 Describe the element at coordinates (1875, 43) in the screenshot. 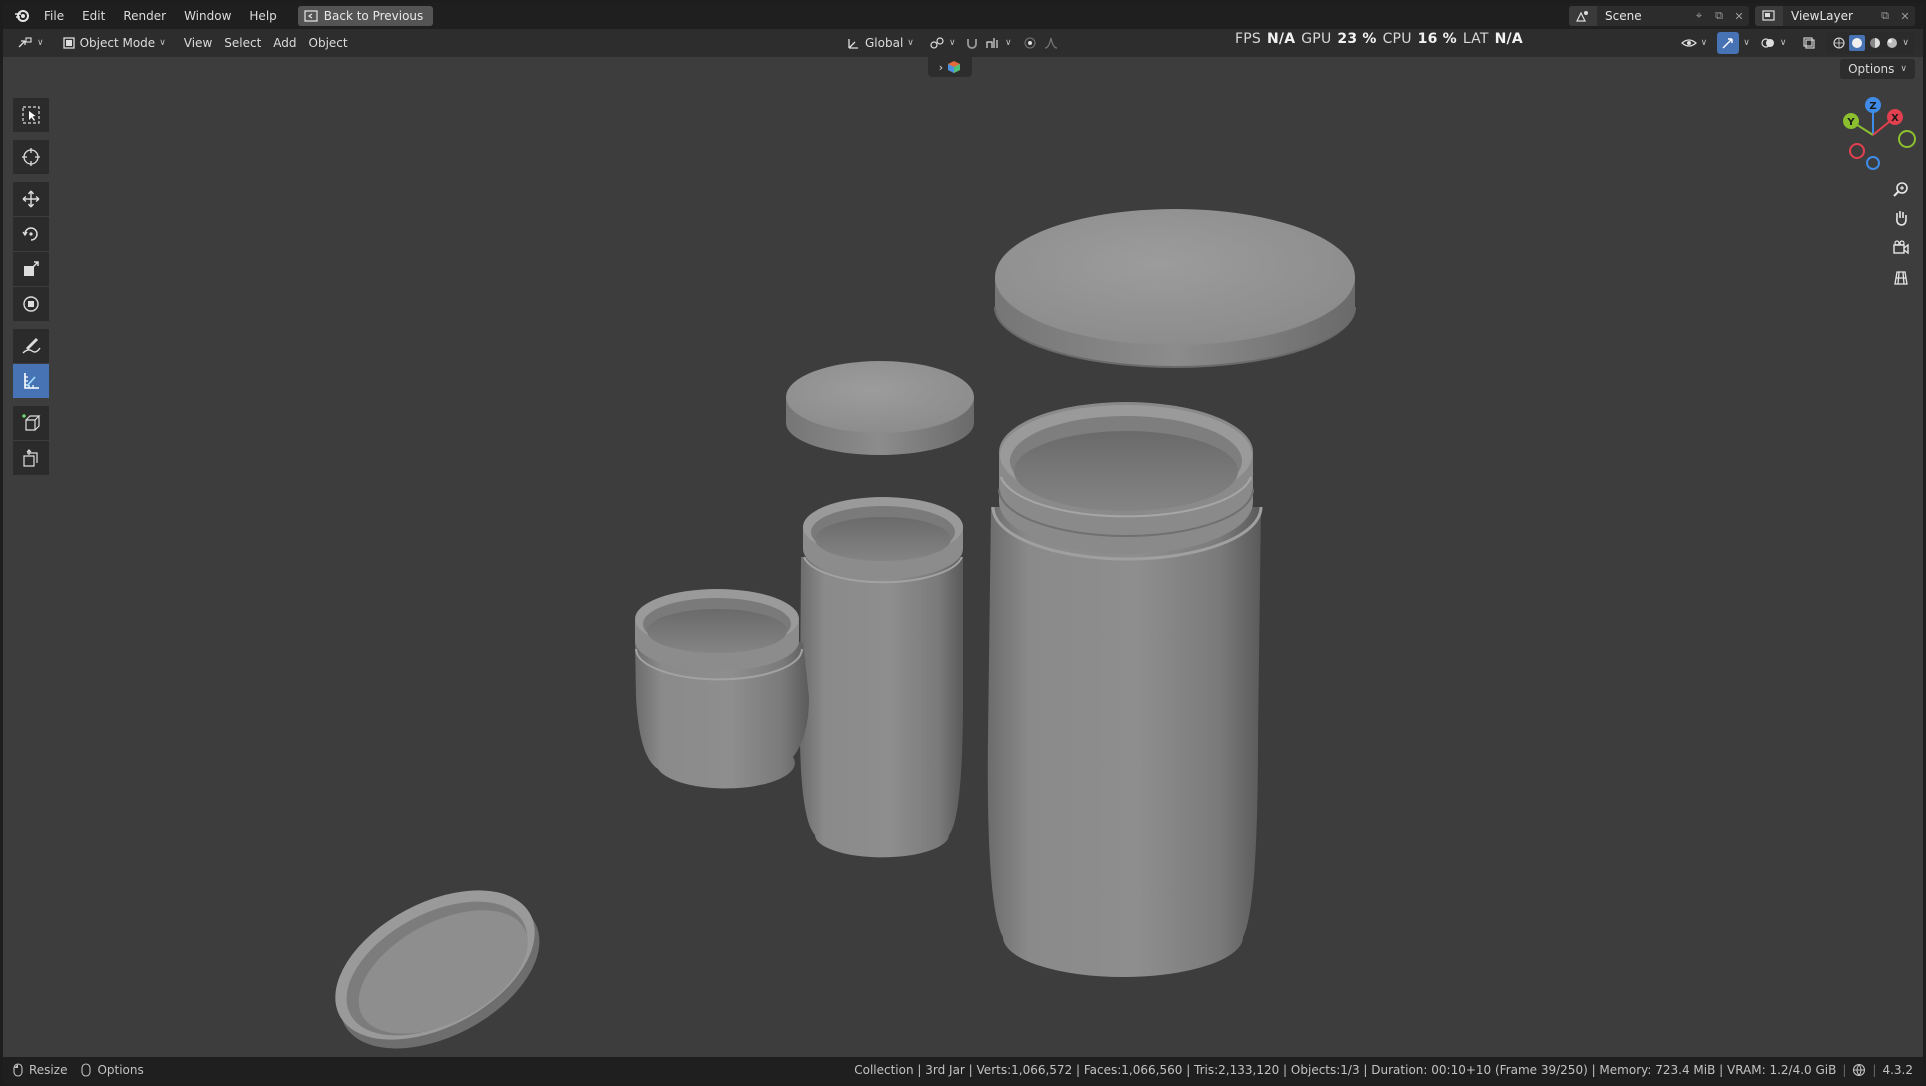

I see `material-shading-icon` at that location.